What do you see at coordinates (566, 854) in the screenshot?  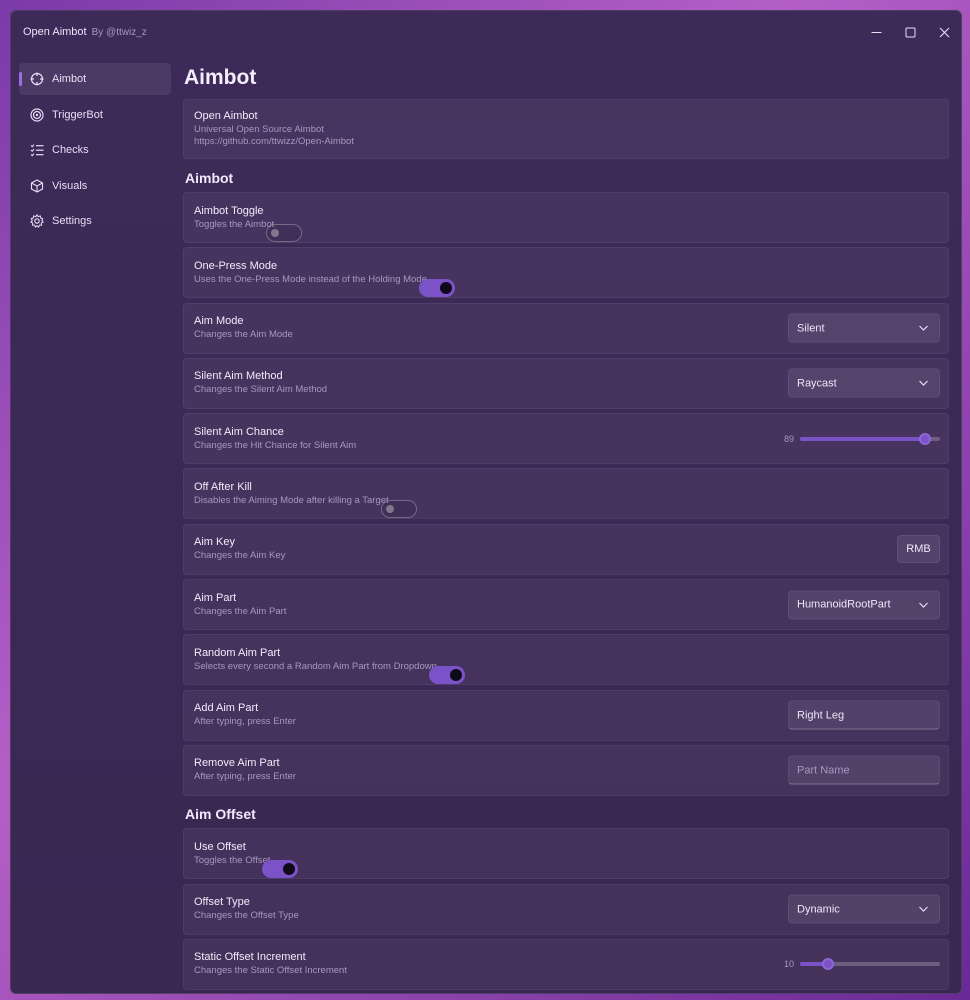 I see `setting-use-offset: Use Offset Toggles the Offset` at bounding box center [566, 854].